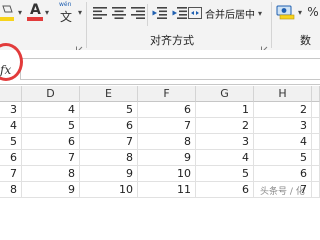  Describe the element at coordinates (80, 12) in the screenshot. I see `phonetic-dropdown: ▾` at that location.